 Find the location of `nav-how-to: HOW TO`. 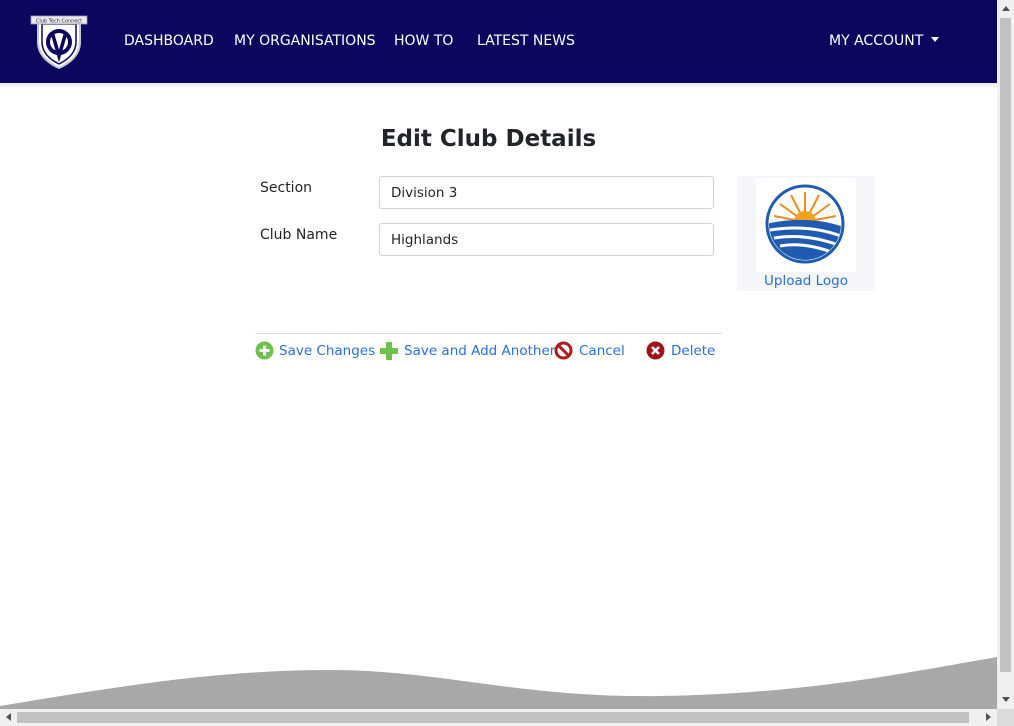

nav-how-to: HOW TO is located at coordinates (423, 41).